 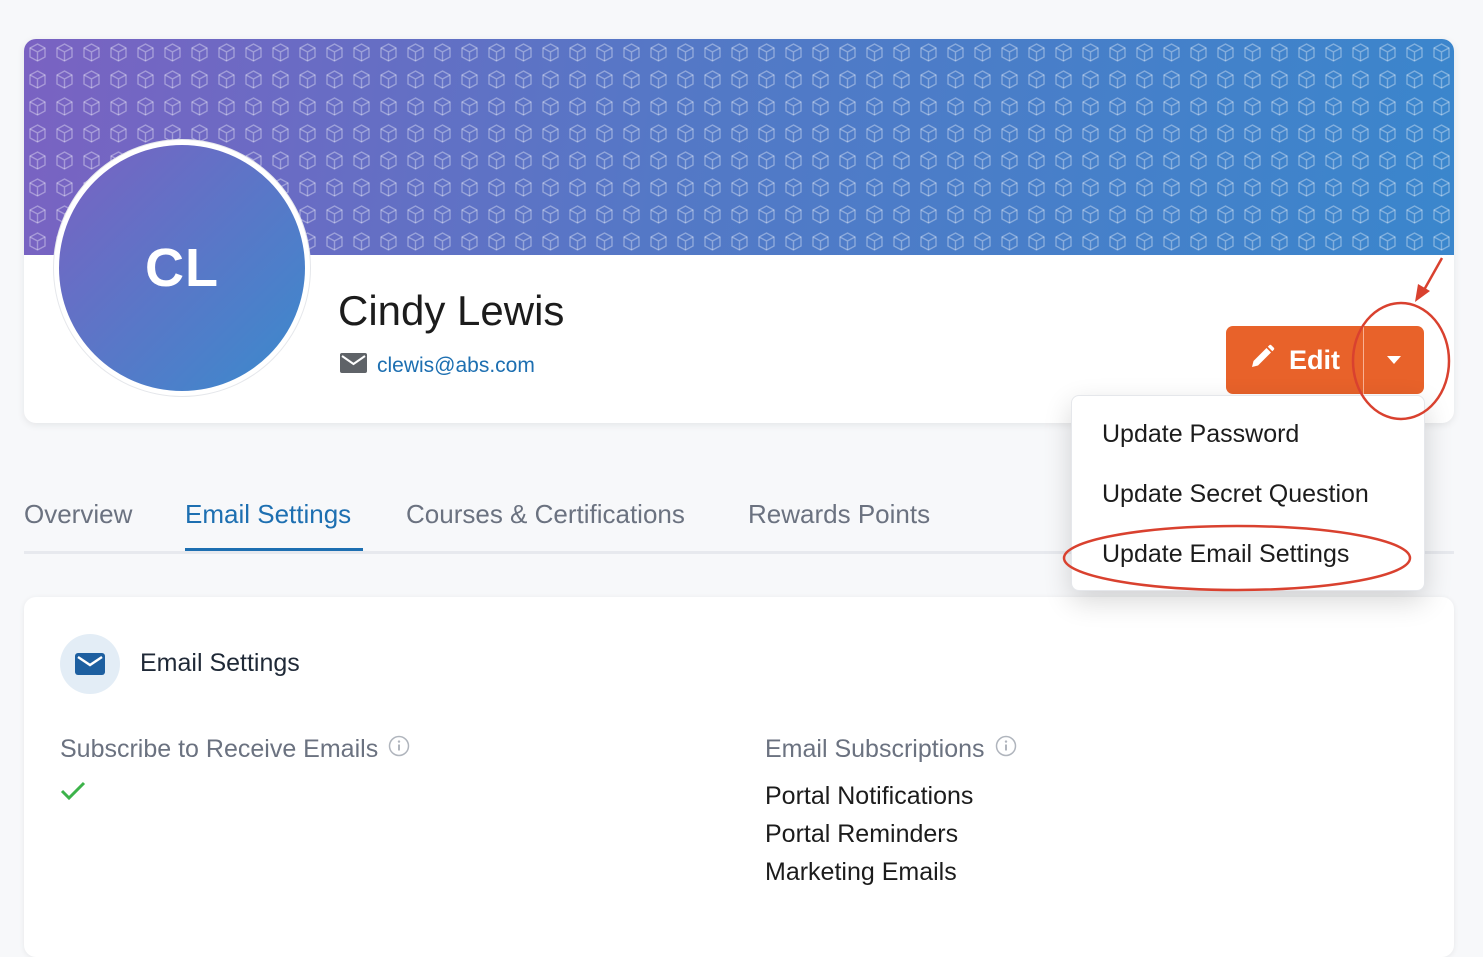 What do you see at coordinates (1262, 360) in the screenshot?
I see `pencil-icon` at bounding box center [1262, 360].